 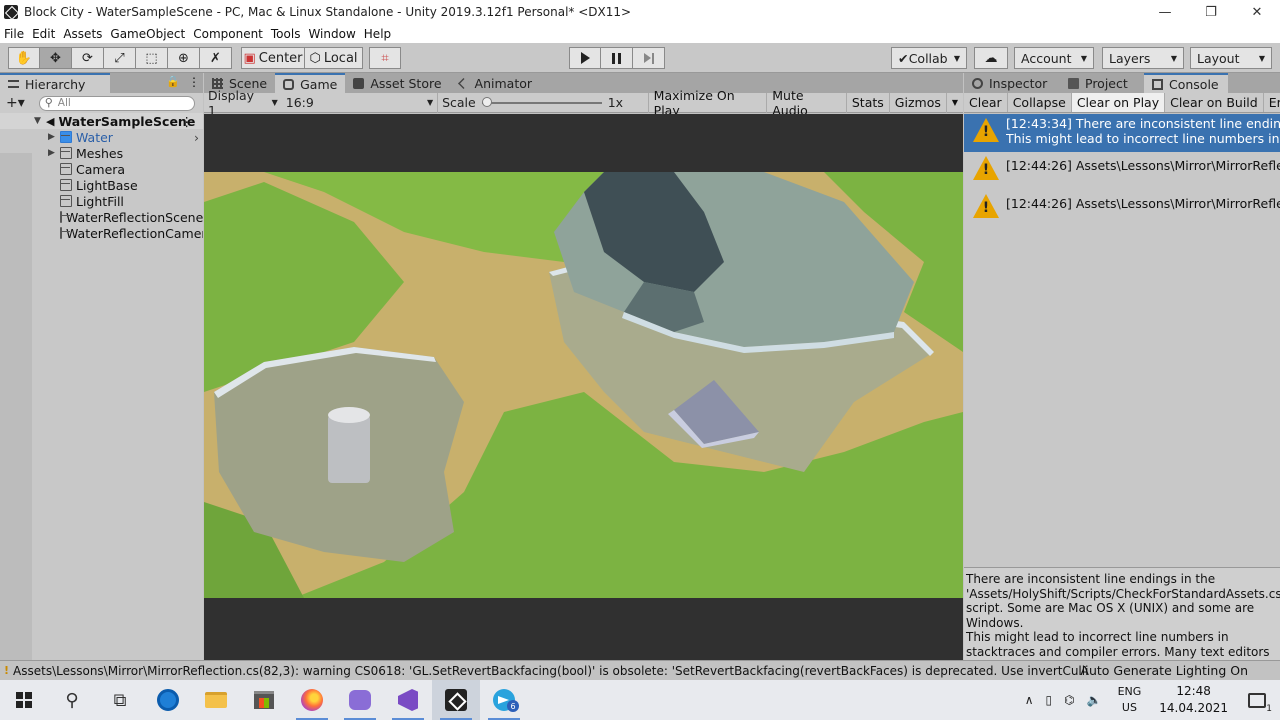 I want to click on mute-audio-toggle: Mute Audio, so click(x=806, y=103).